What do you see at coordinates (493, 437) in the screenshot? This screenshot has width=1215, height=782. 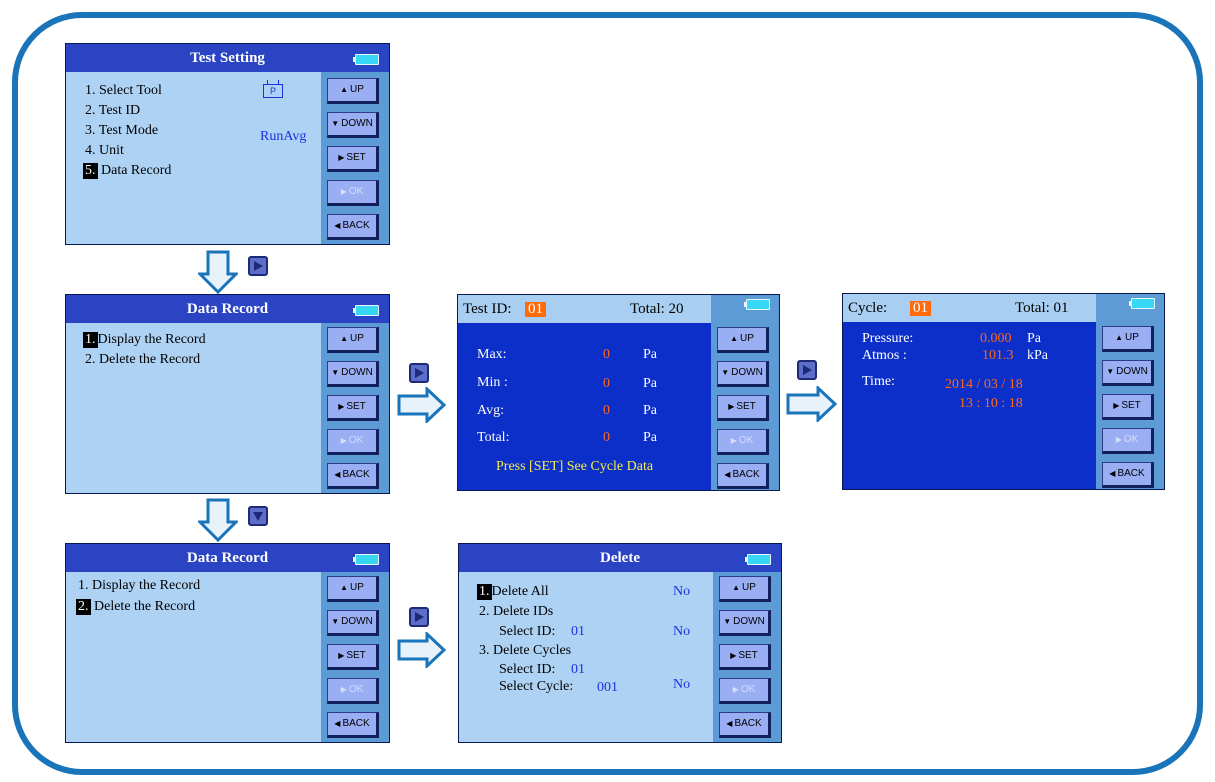 I see `total-label: Total:` at bounding box center [493, 437].